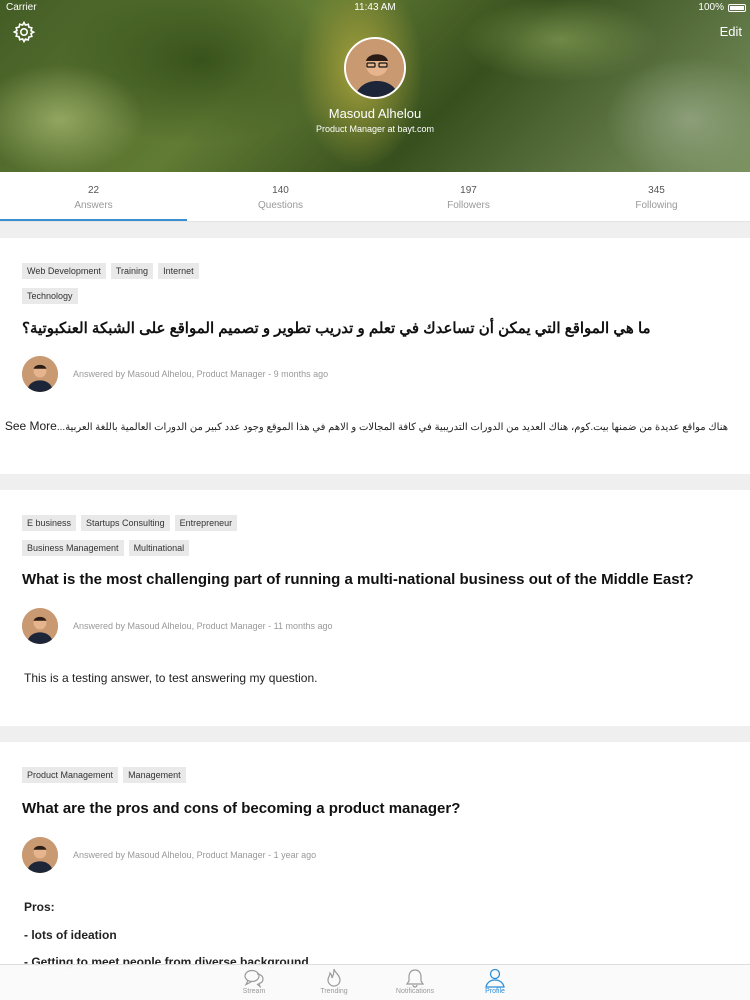 The height and width of the screenshot is (1000, 750). What do you see at coordinates (656, 197) in the screenshot?
I see `stat-following: 345 Following` at bounding box center [656, 197].